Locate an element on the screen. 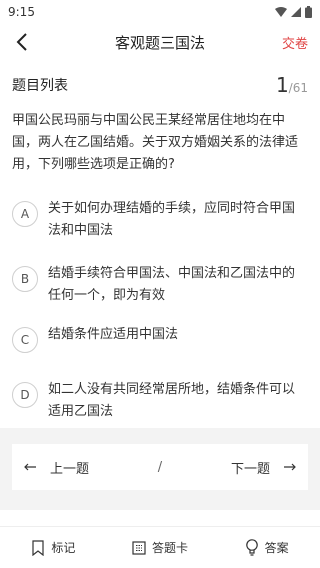 This screenshot has height=568, width=320. navigation-card: 上一题 / 下一题 is located at coordinates (160, 467).